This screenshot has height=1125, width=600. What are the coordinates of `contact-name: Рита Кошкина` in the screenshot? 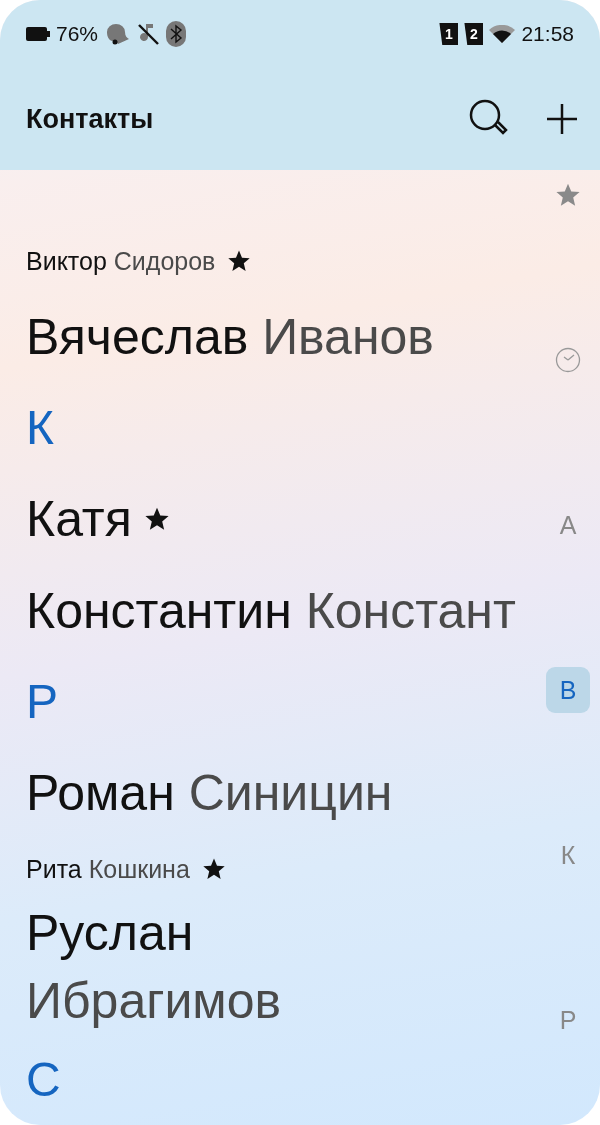 It's located at (108, 869).